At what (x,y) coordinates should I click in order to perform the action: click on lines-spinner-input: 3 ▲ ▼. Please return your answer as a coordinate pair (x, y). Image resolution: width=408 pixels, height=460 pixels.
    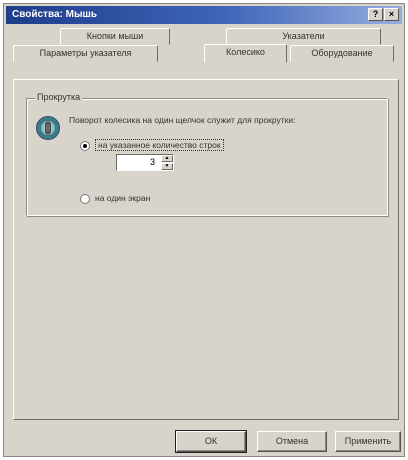
    Looking at the image, I should click on (145, 162).